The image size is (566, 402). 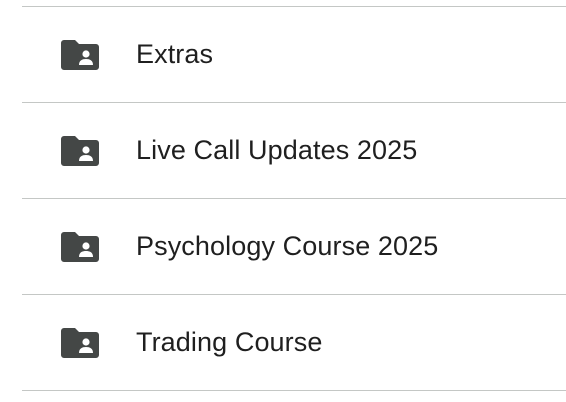 What do you see at coordinates (287, 246) in the screenshot?
I see `folder-name: Psychology Course 2025` at bounding box center [287, 246].